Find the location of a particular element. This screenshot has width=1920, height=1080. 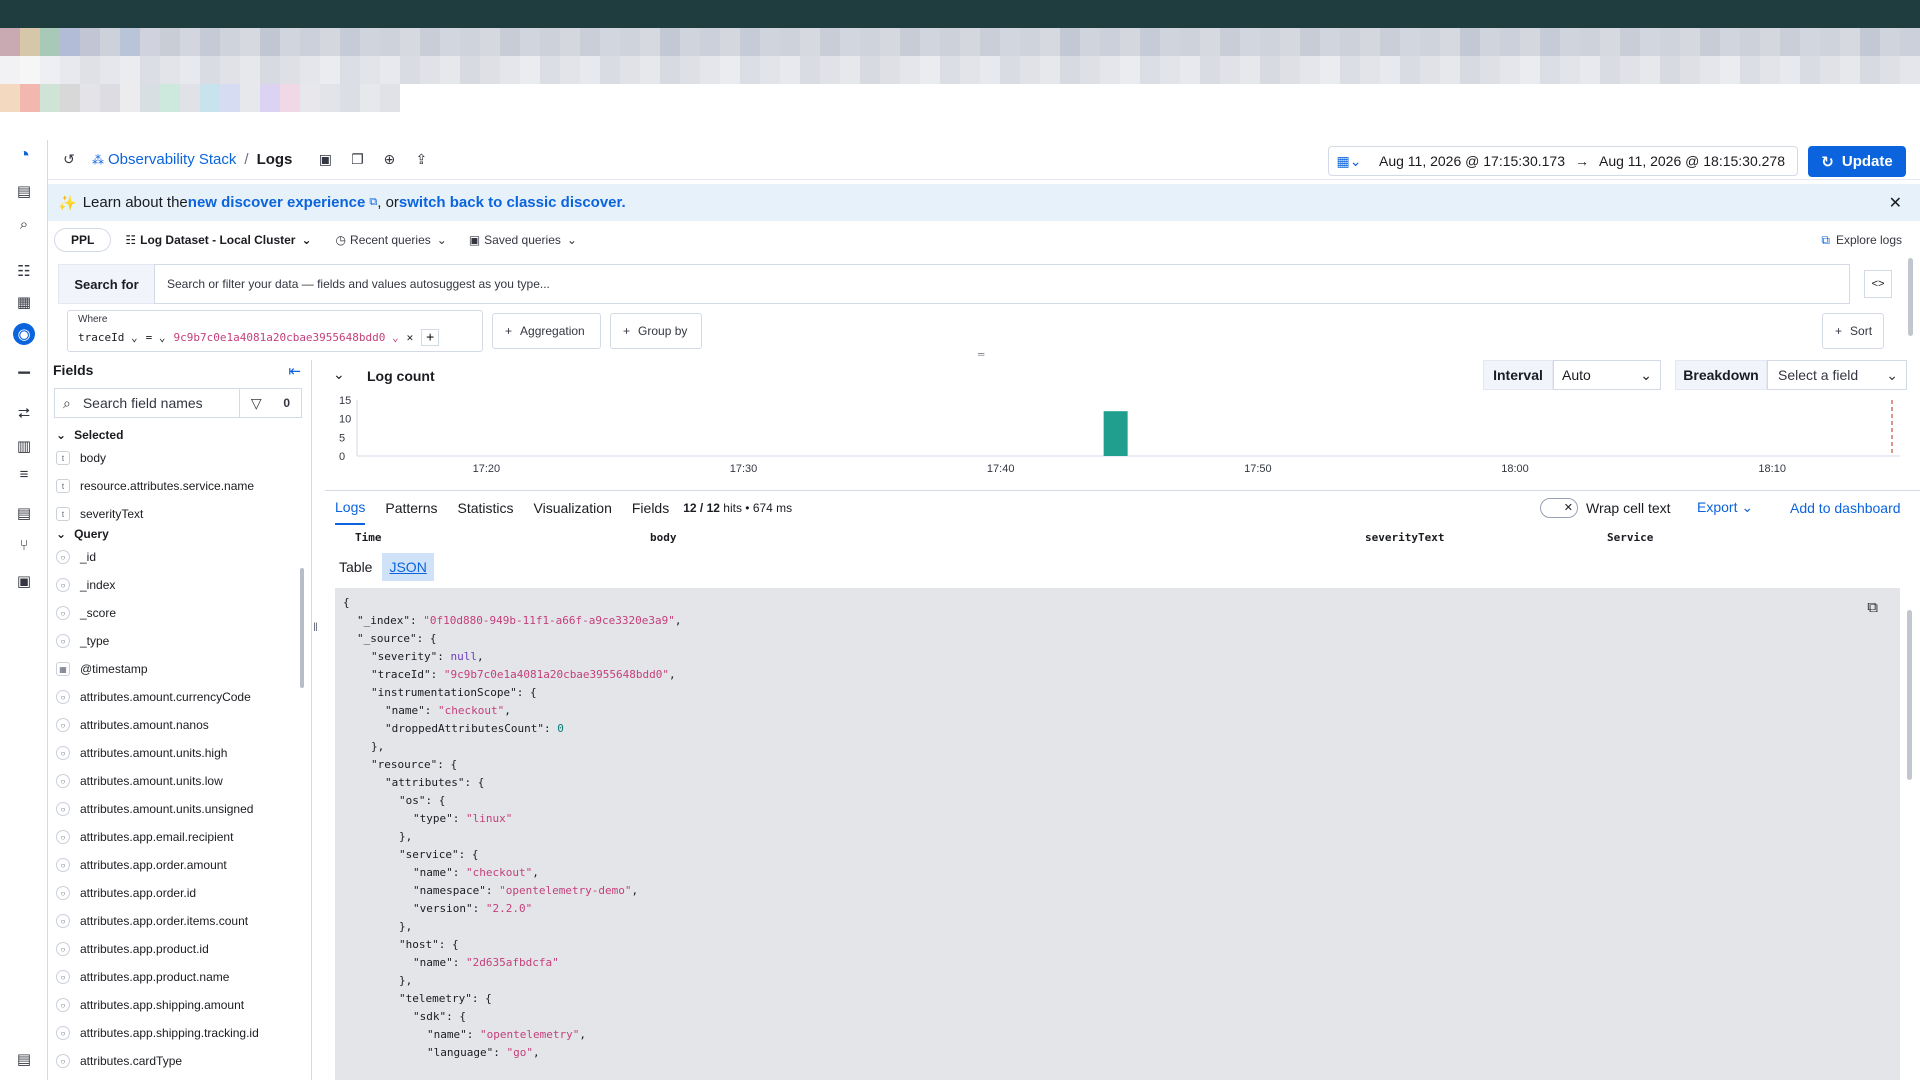

tab-patterns: Patterns is located at coordinates (411, 508).